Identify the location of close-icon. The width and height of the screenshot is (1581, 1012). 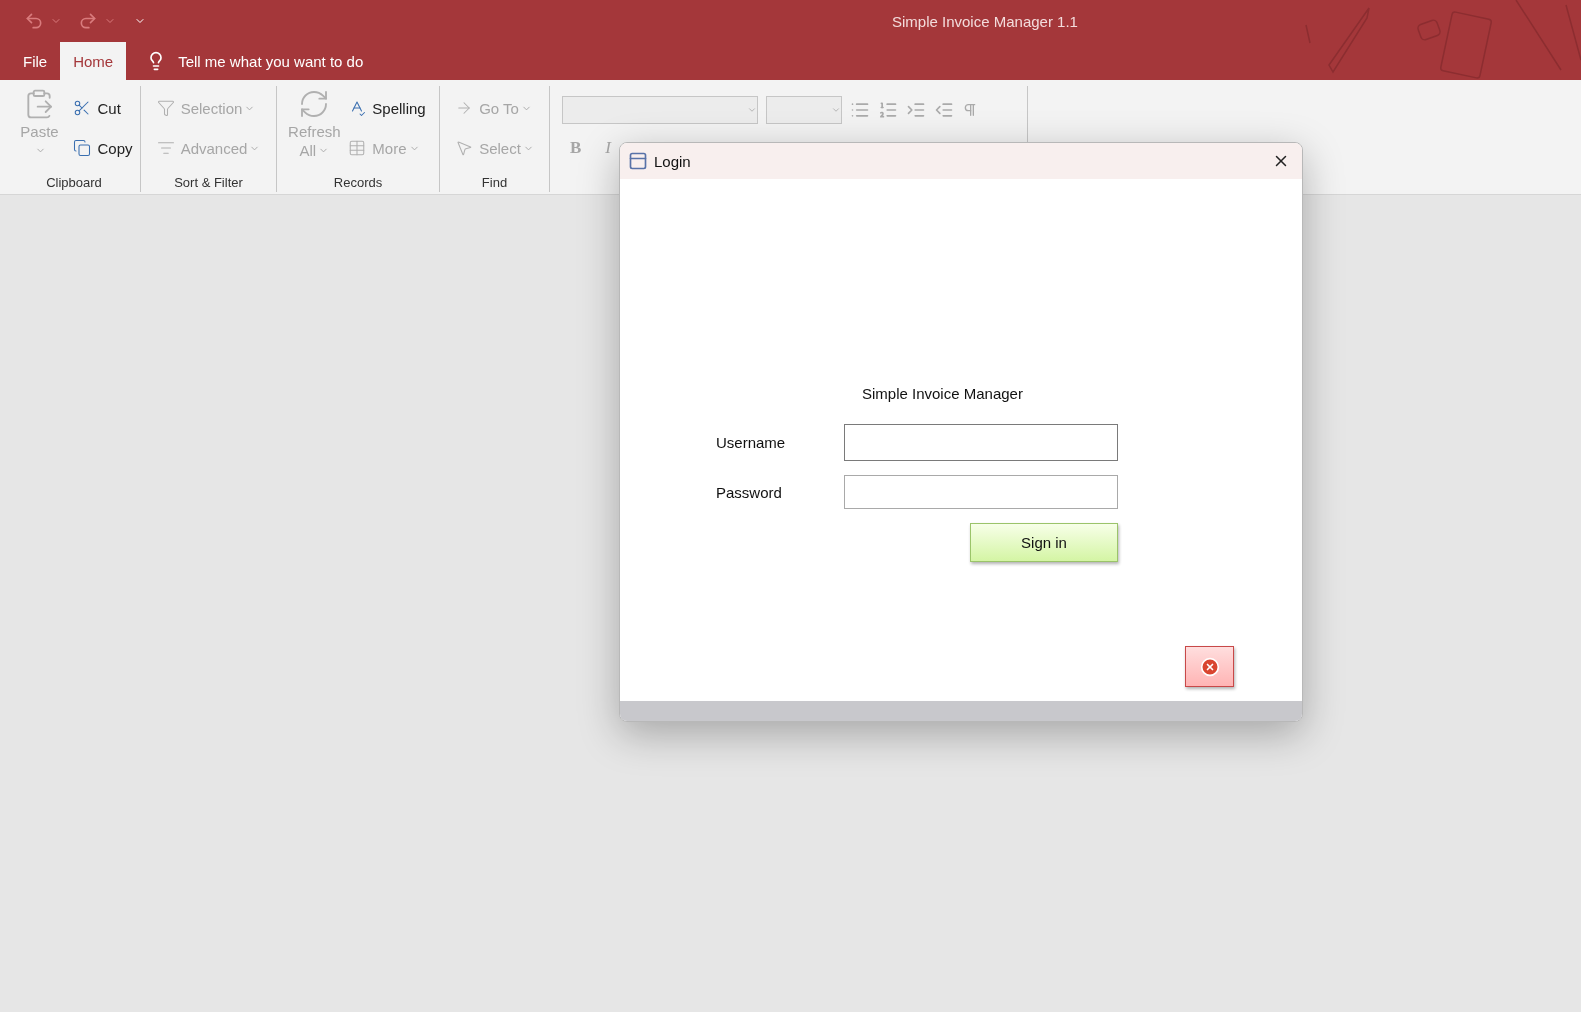
(1209, 666).